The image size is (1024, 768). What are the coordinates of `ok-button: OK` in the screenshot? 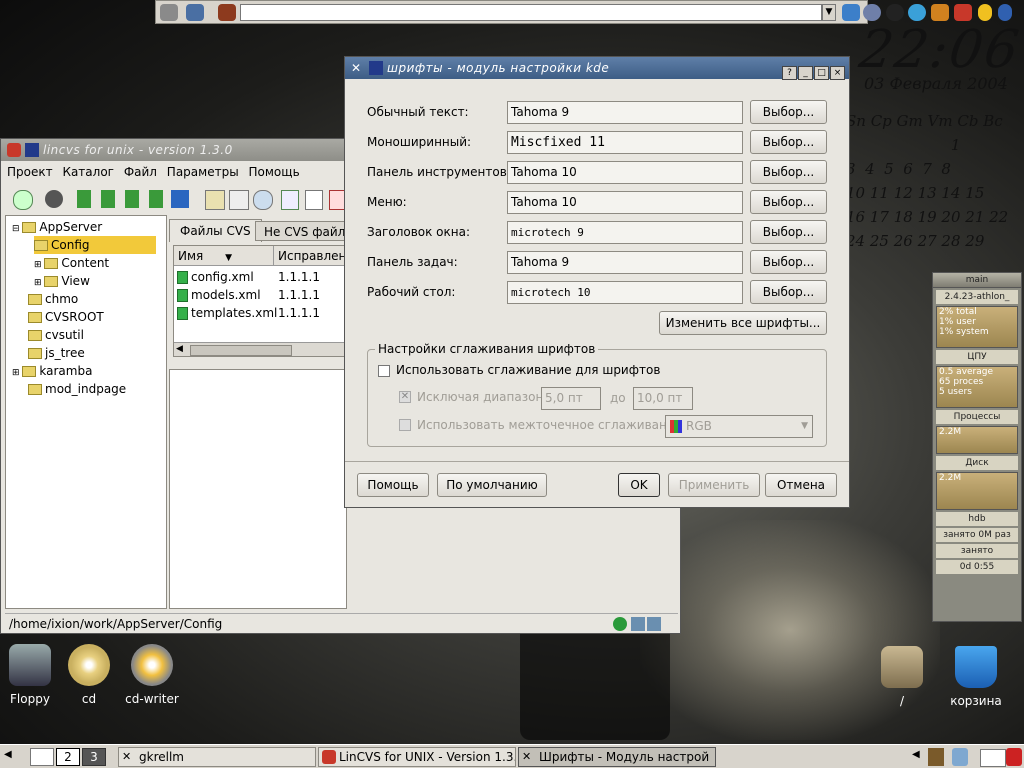 It's located at (639, 485).